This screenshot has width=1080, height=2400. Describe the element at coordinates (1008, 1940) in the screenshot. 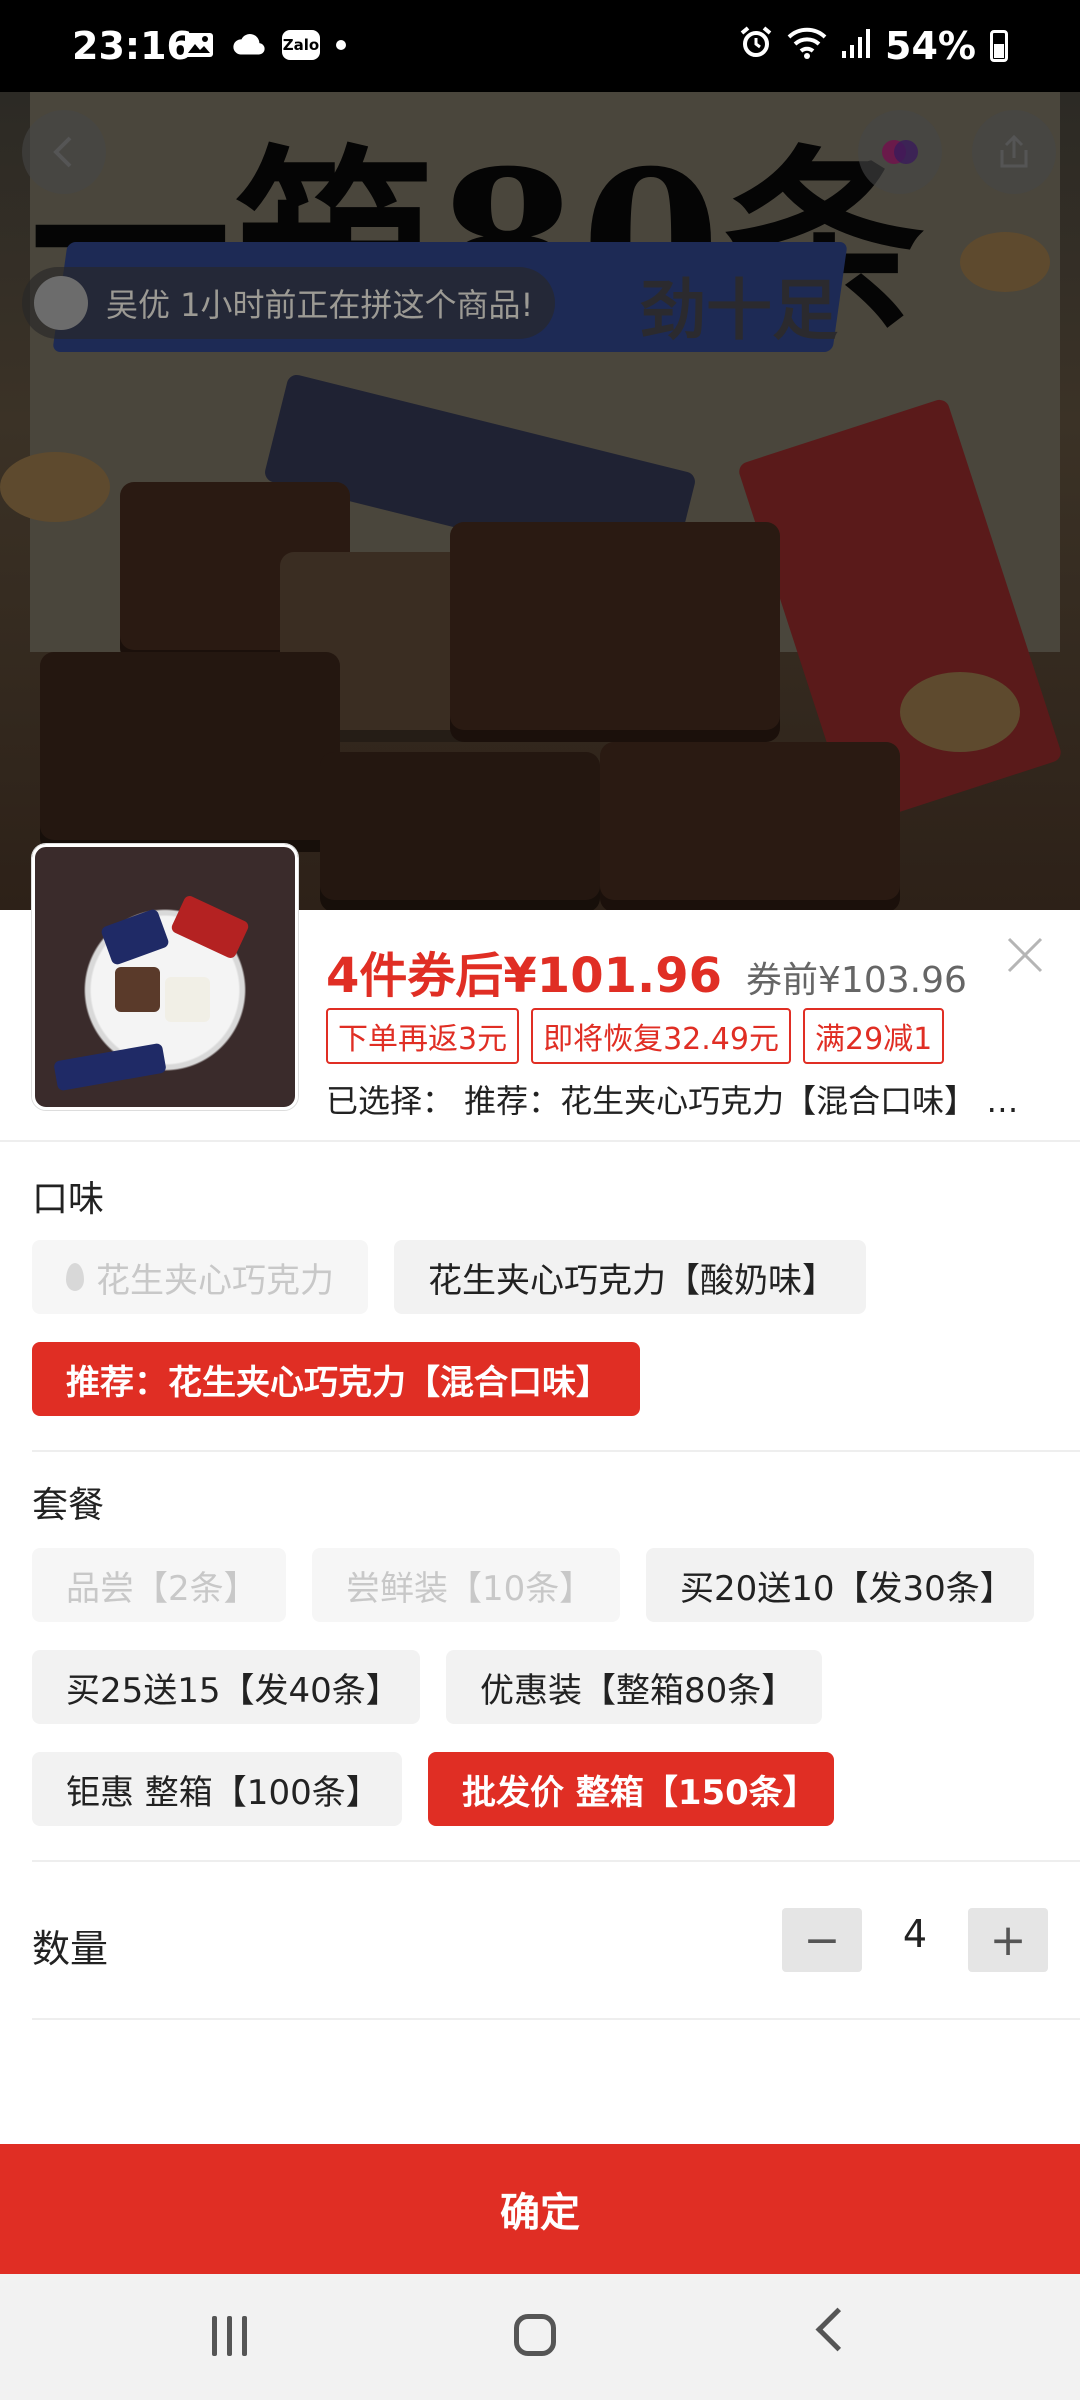

I see `quantity-plus-button: +` at that location.